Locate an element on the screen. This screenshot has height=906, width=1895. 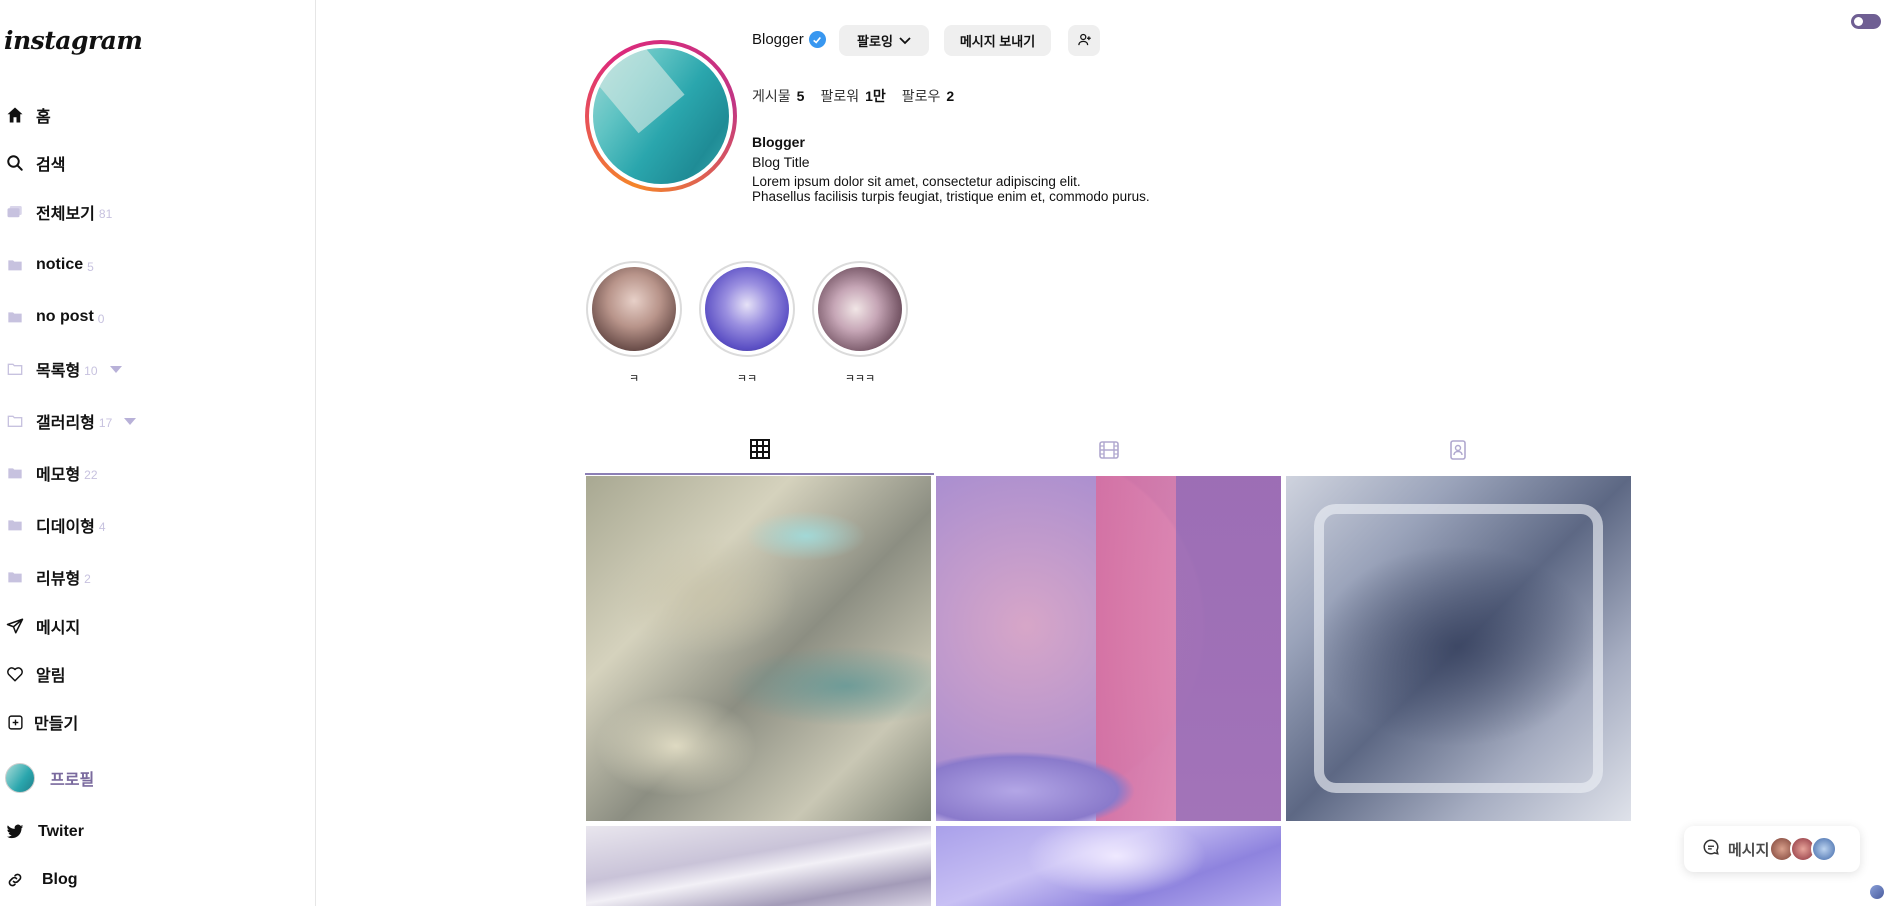
reels-icon is located at coordinates (1108, 452).